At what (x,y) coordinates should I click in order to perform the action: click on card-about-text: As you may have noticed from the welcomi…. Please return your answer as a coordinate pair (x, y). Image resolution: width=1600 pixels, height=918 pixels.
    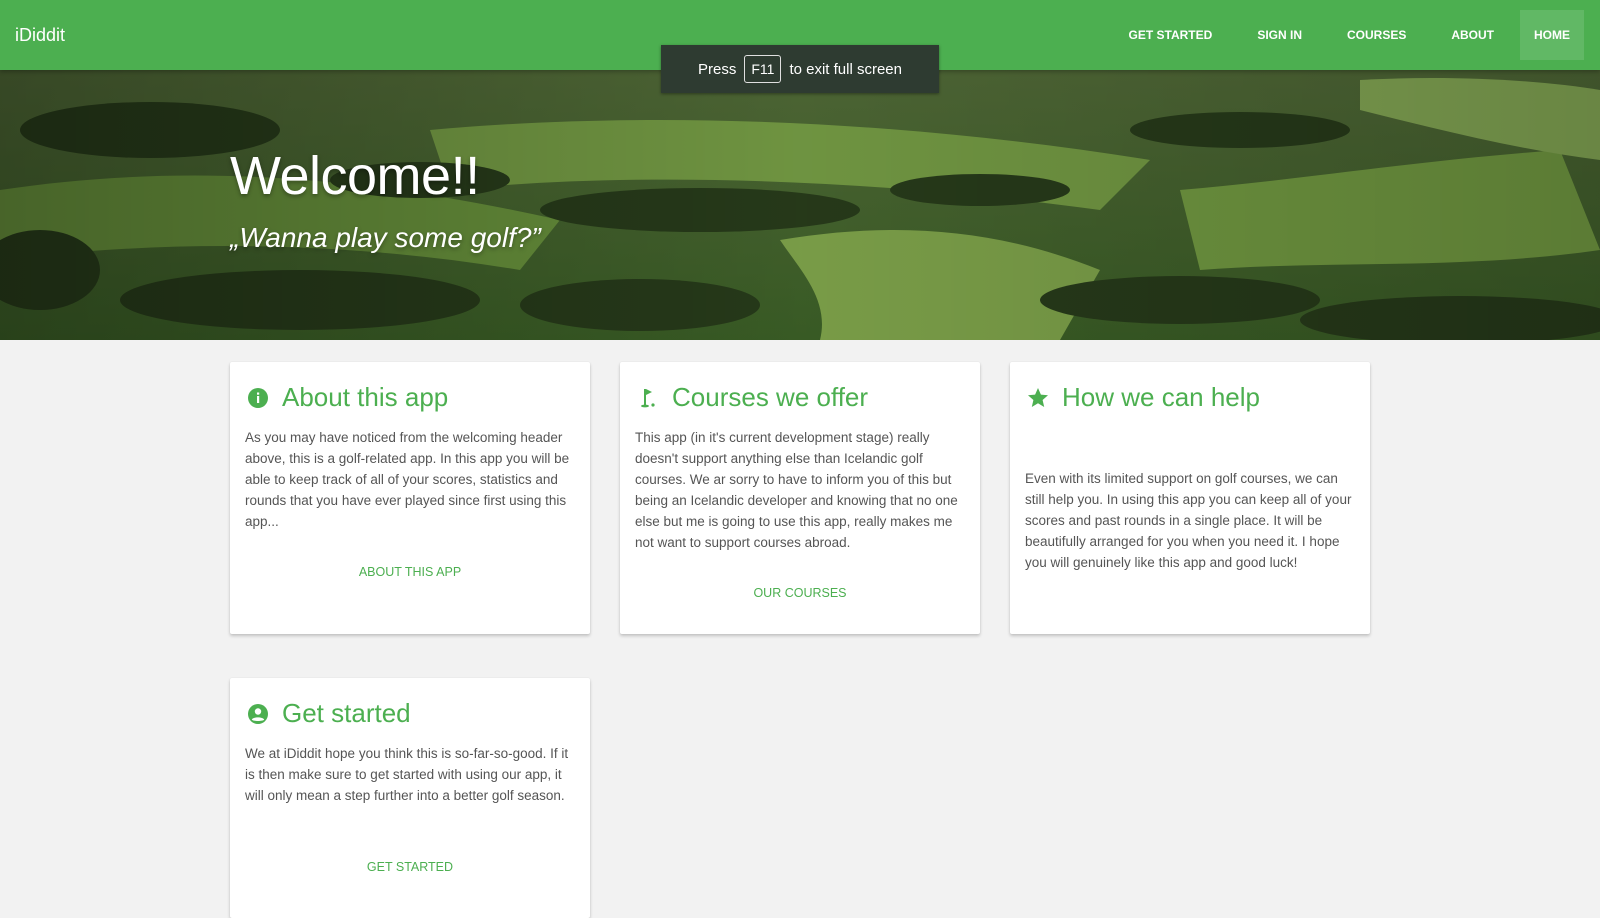
    Looking at the image, I should click on (407, 479).